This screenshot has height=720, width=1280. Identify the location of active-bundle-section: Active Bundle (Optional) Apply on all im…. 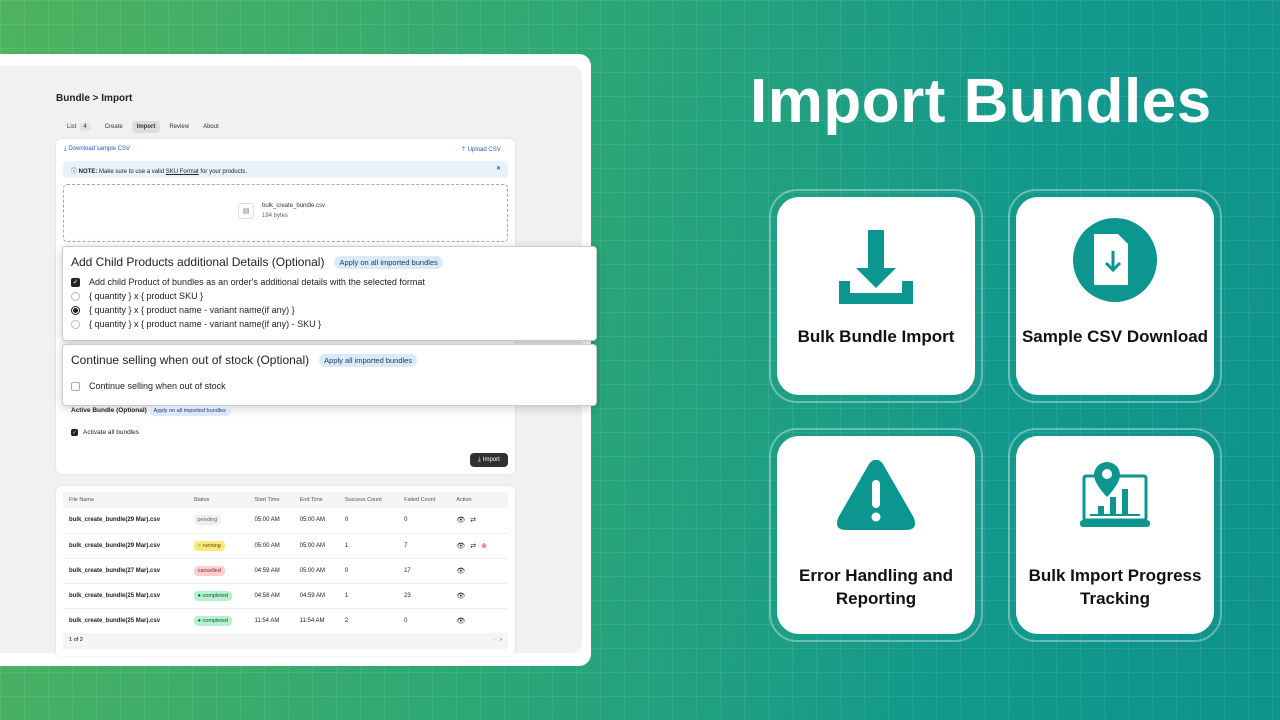
(151, 411).